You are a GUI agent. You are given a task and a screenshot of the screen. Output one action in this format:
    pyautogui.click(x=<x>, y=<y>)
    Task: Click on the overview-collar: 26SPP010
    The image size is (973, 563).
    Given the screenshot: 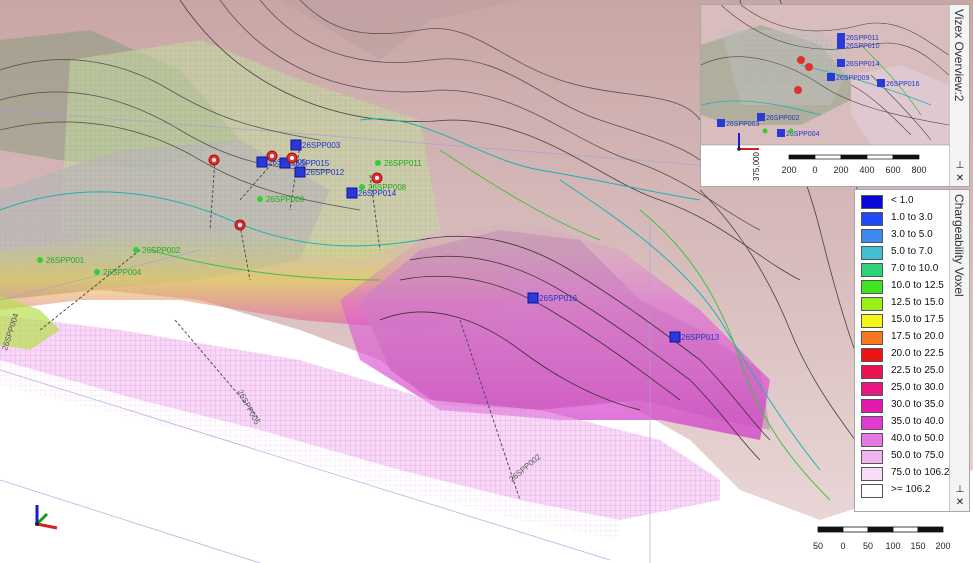 What is the action you would take?
    pyautogui.click(x=858, y=45)
    